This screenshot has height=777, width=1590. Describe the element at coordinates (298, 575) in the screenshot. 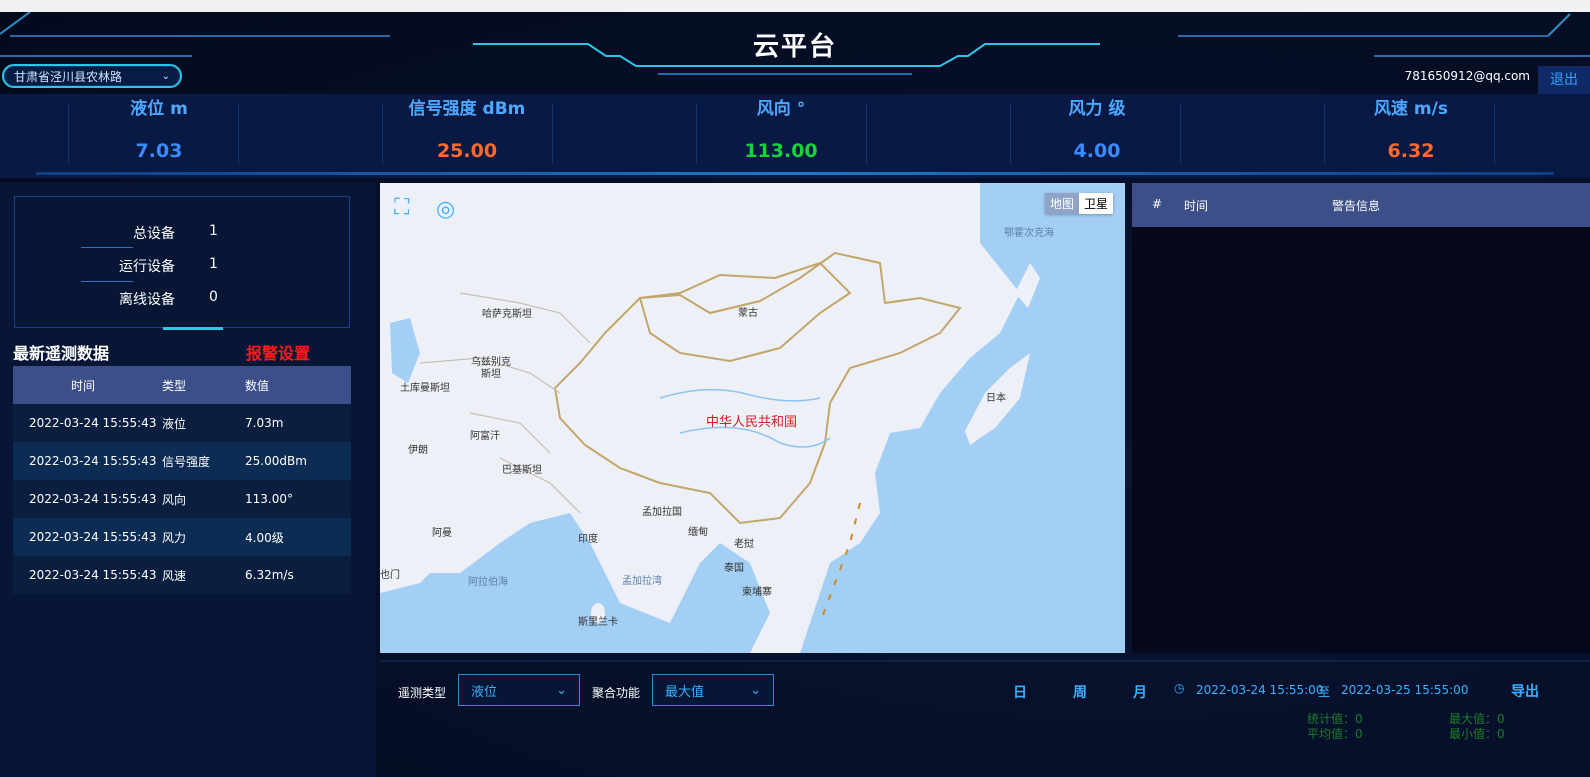

I see `cell-value: 6.32m/s` at that location.